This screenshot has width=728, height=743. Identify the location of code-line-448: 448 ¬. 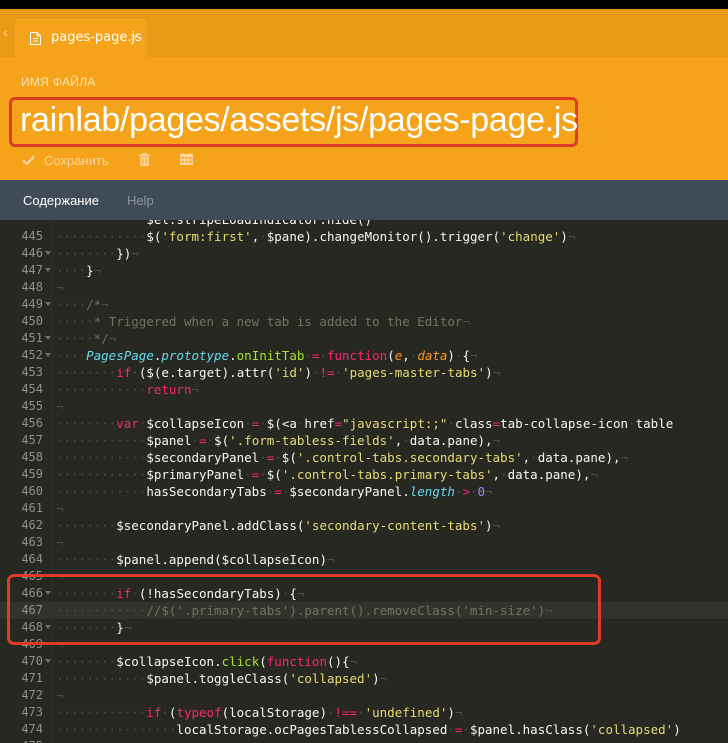
(364, 287).